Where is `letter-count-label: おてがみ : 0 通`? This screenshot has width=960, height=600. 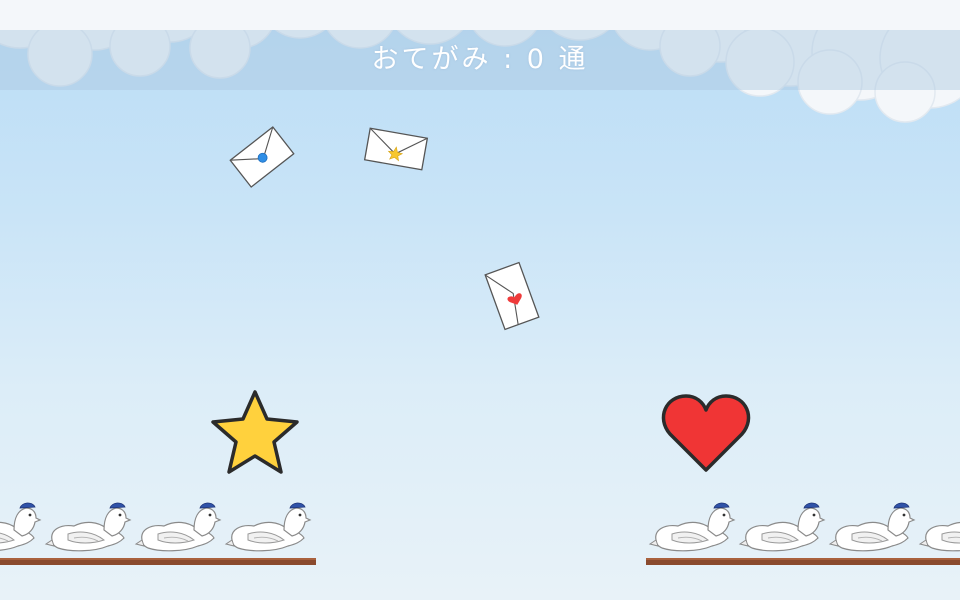 letter-count-label: おてがみ : 0 通 is located at coordinates (480, 59).